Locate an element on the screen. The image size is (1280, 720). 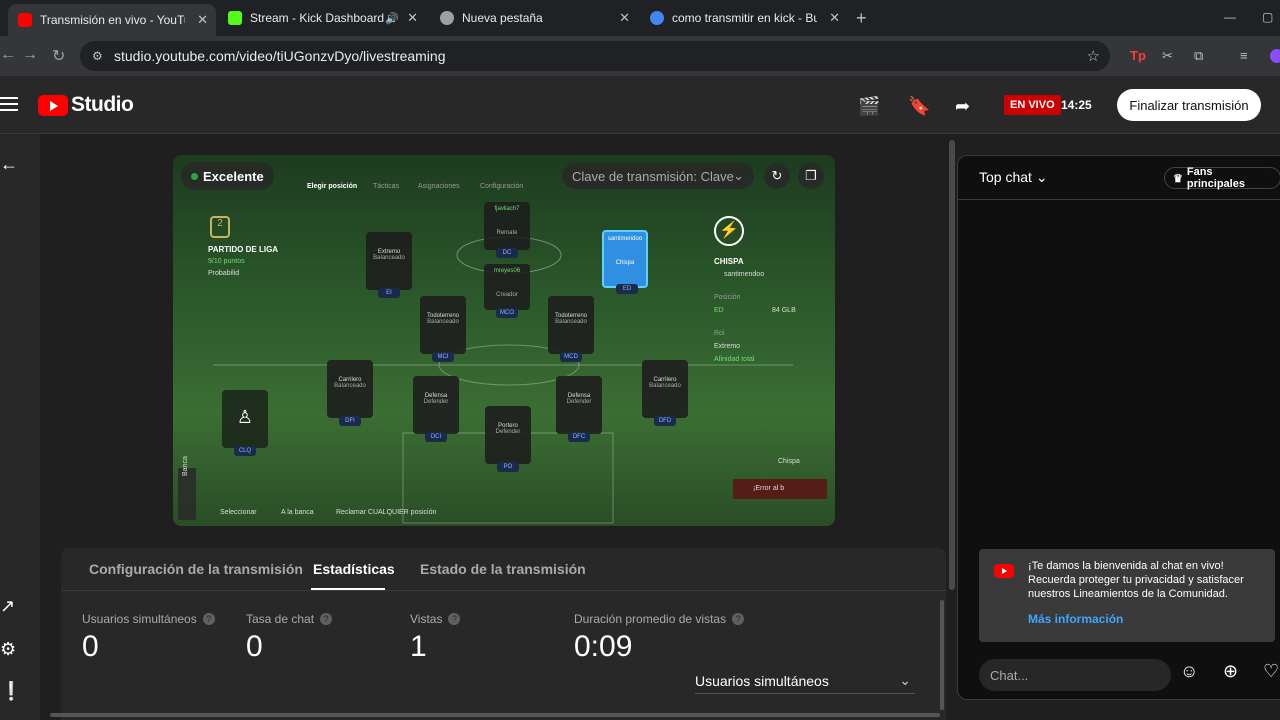
player-card: fjavliach7 Remate DC is located at coordinates (507, 230).